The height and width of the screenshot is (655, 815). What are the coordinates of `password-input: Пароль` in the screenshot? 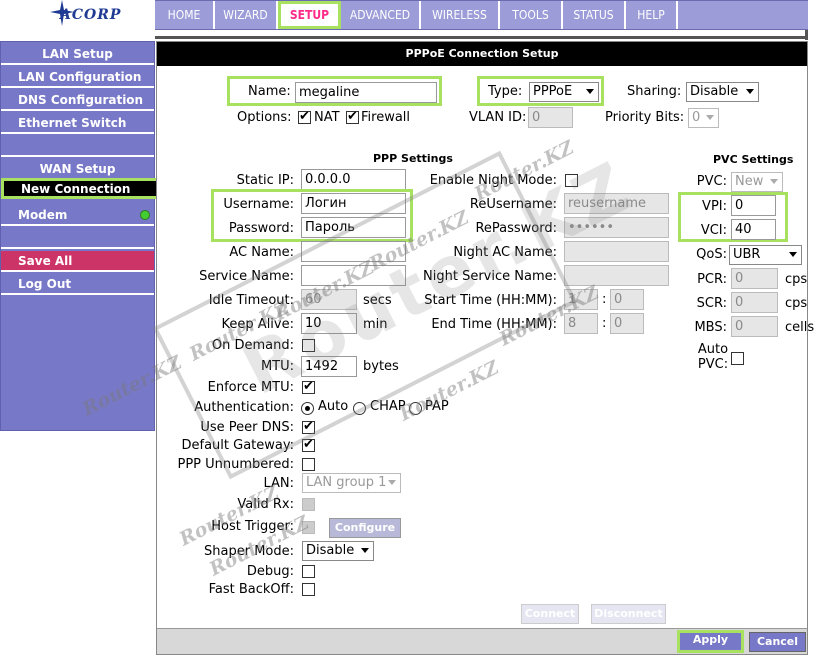 It's located at (353, 227).